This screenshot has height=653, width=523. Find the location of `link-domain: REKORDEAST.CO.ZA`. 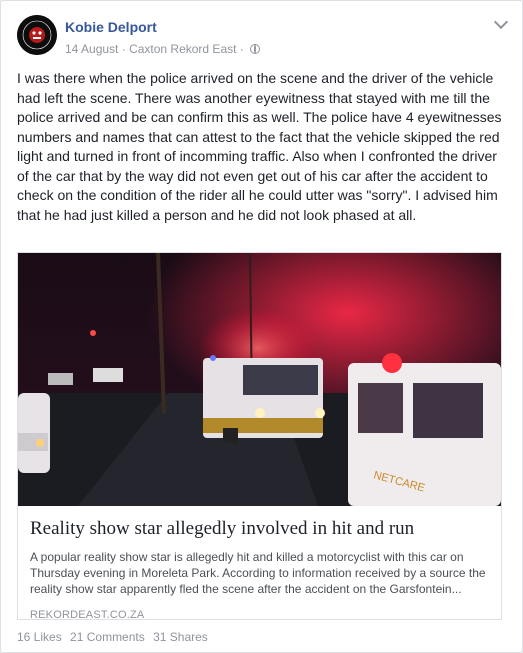

link-domain: REKORDEAST.CO.ZA is located at coordinates (87, 615).